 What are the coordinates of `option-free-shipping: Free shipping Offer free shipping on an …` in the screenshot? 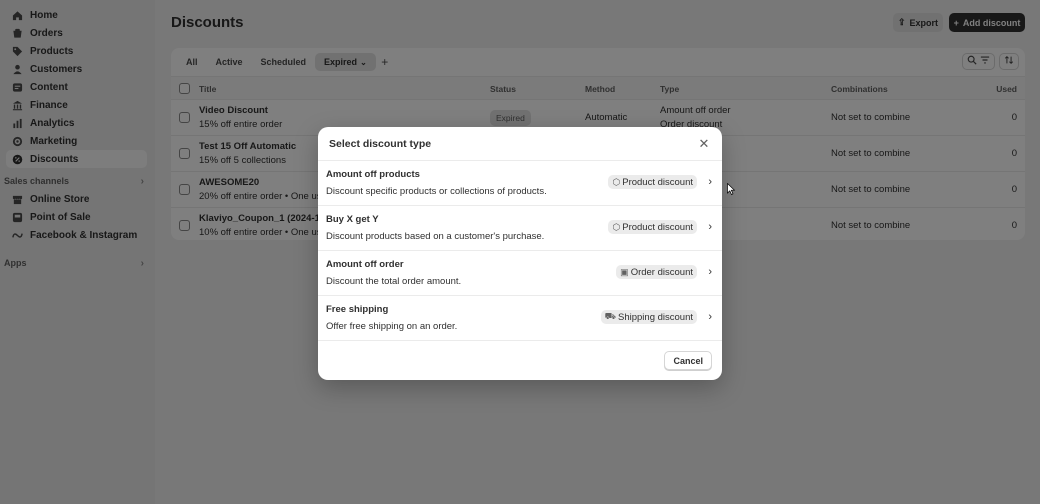 It's located at (520, 318).